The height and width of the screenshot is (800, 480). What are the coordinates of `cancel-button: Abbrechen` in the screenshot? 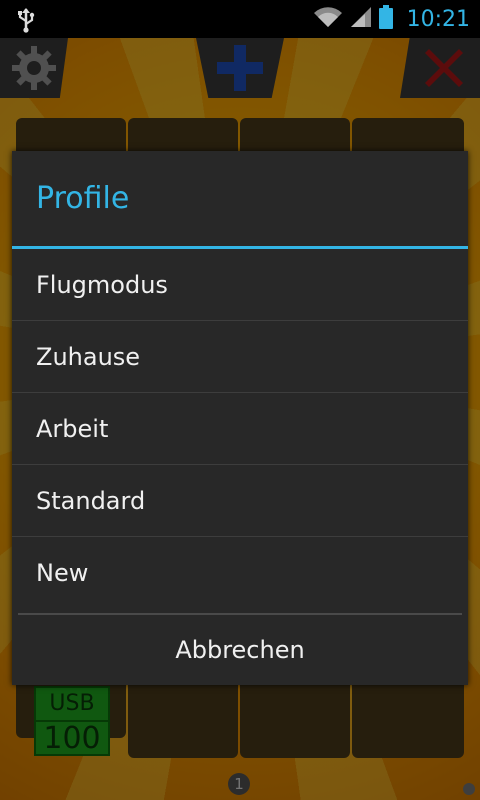 It's located at (240, 650).